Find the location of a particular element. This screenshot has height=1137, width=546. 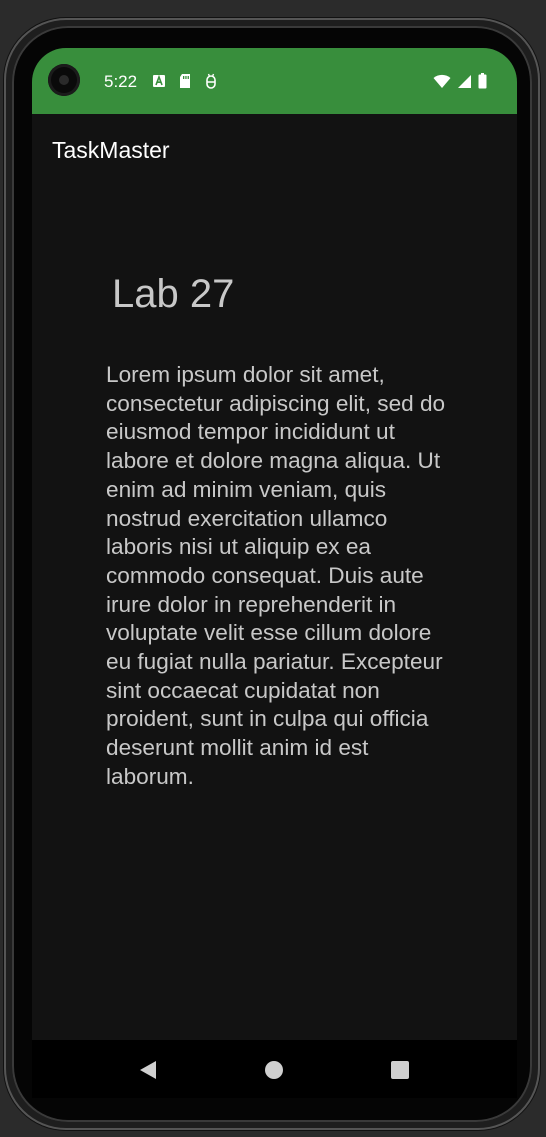

system-icons is located at coordinates (460, 81).